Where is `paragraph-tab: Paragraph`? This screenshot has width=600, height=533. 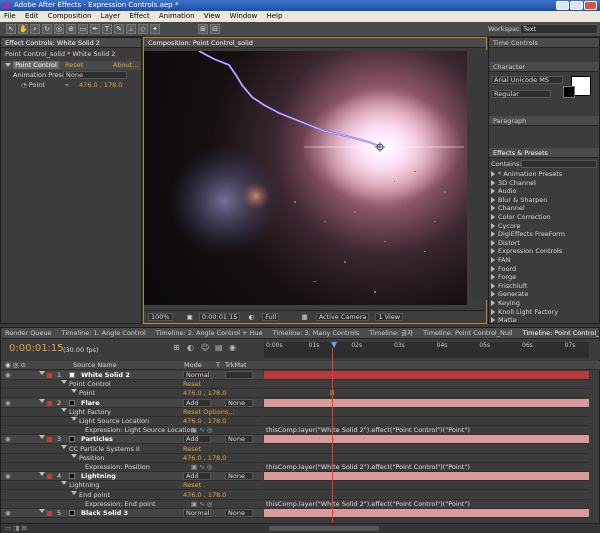 paragraph-tab: Paragraph is located at coordinates (544, 121).